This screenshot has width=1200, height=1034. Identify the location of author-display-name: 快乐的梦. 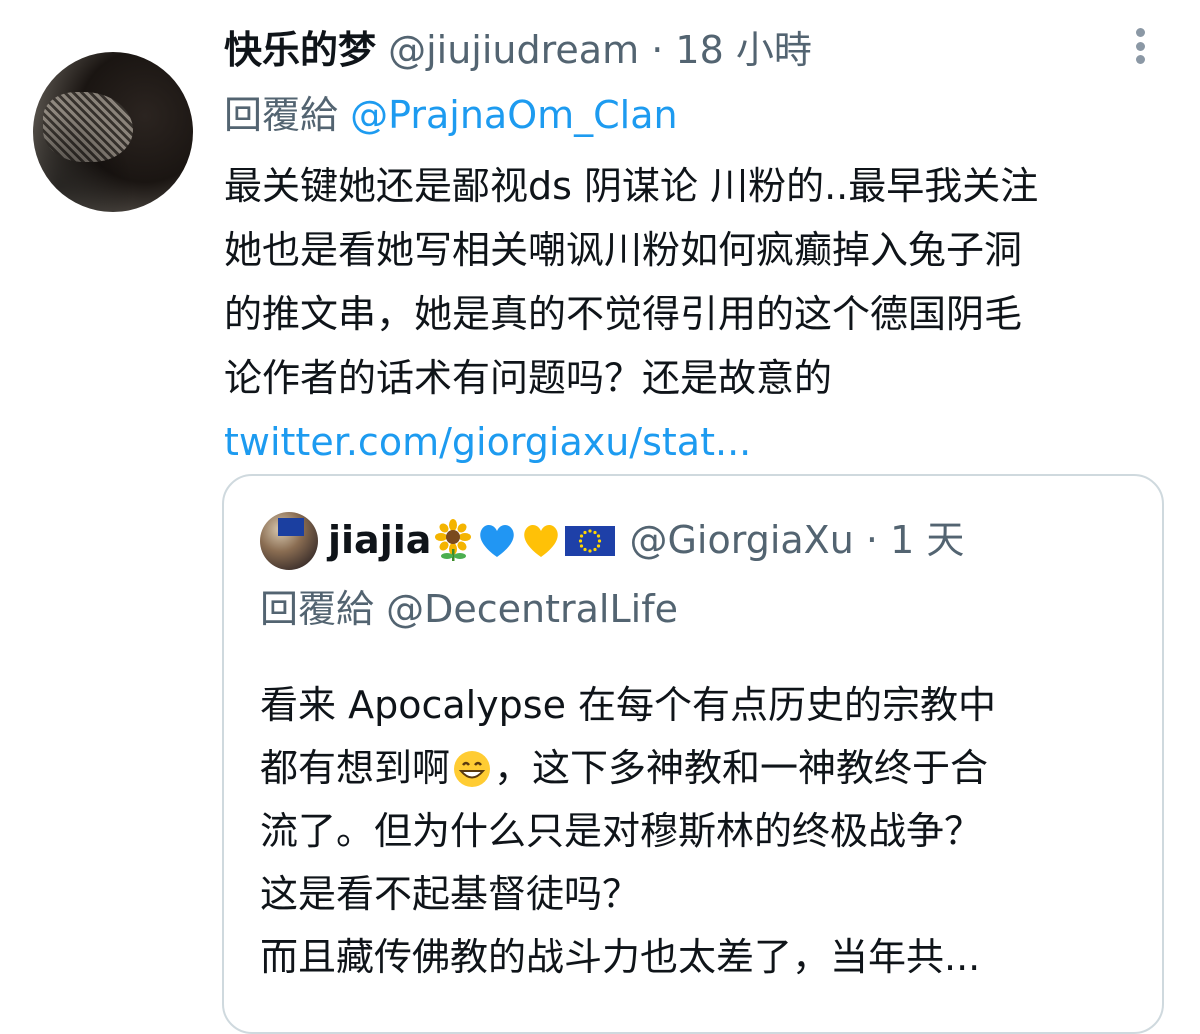
(300, 50).